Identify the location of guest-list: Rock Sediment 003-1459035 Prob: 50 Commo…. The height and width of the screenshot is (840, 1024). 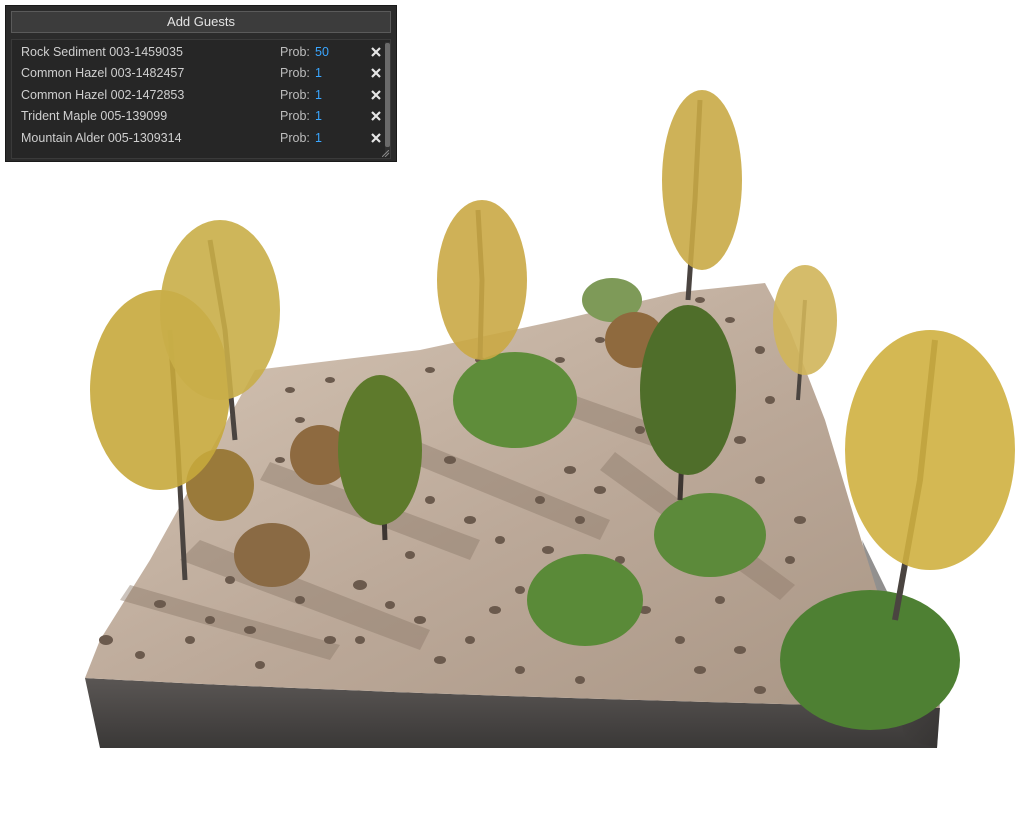
(201, 99).